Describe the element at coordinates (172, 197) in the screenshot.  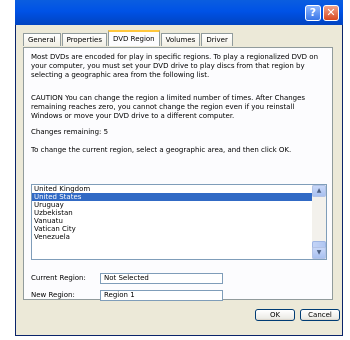
I see `list-item-selected: United States` at that location.